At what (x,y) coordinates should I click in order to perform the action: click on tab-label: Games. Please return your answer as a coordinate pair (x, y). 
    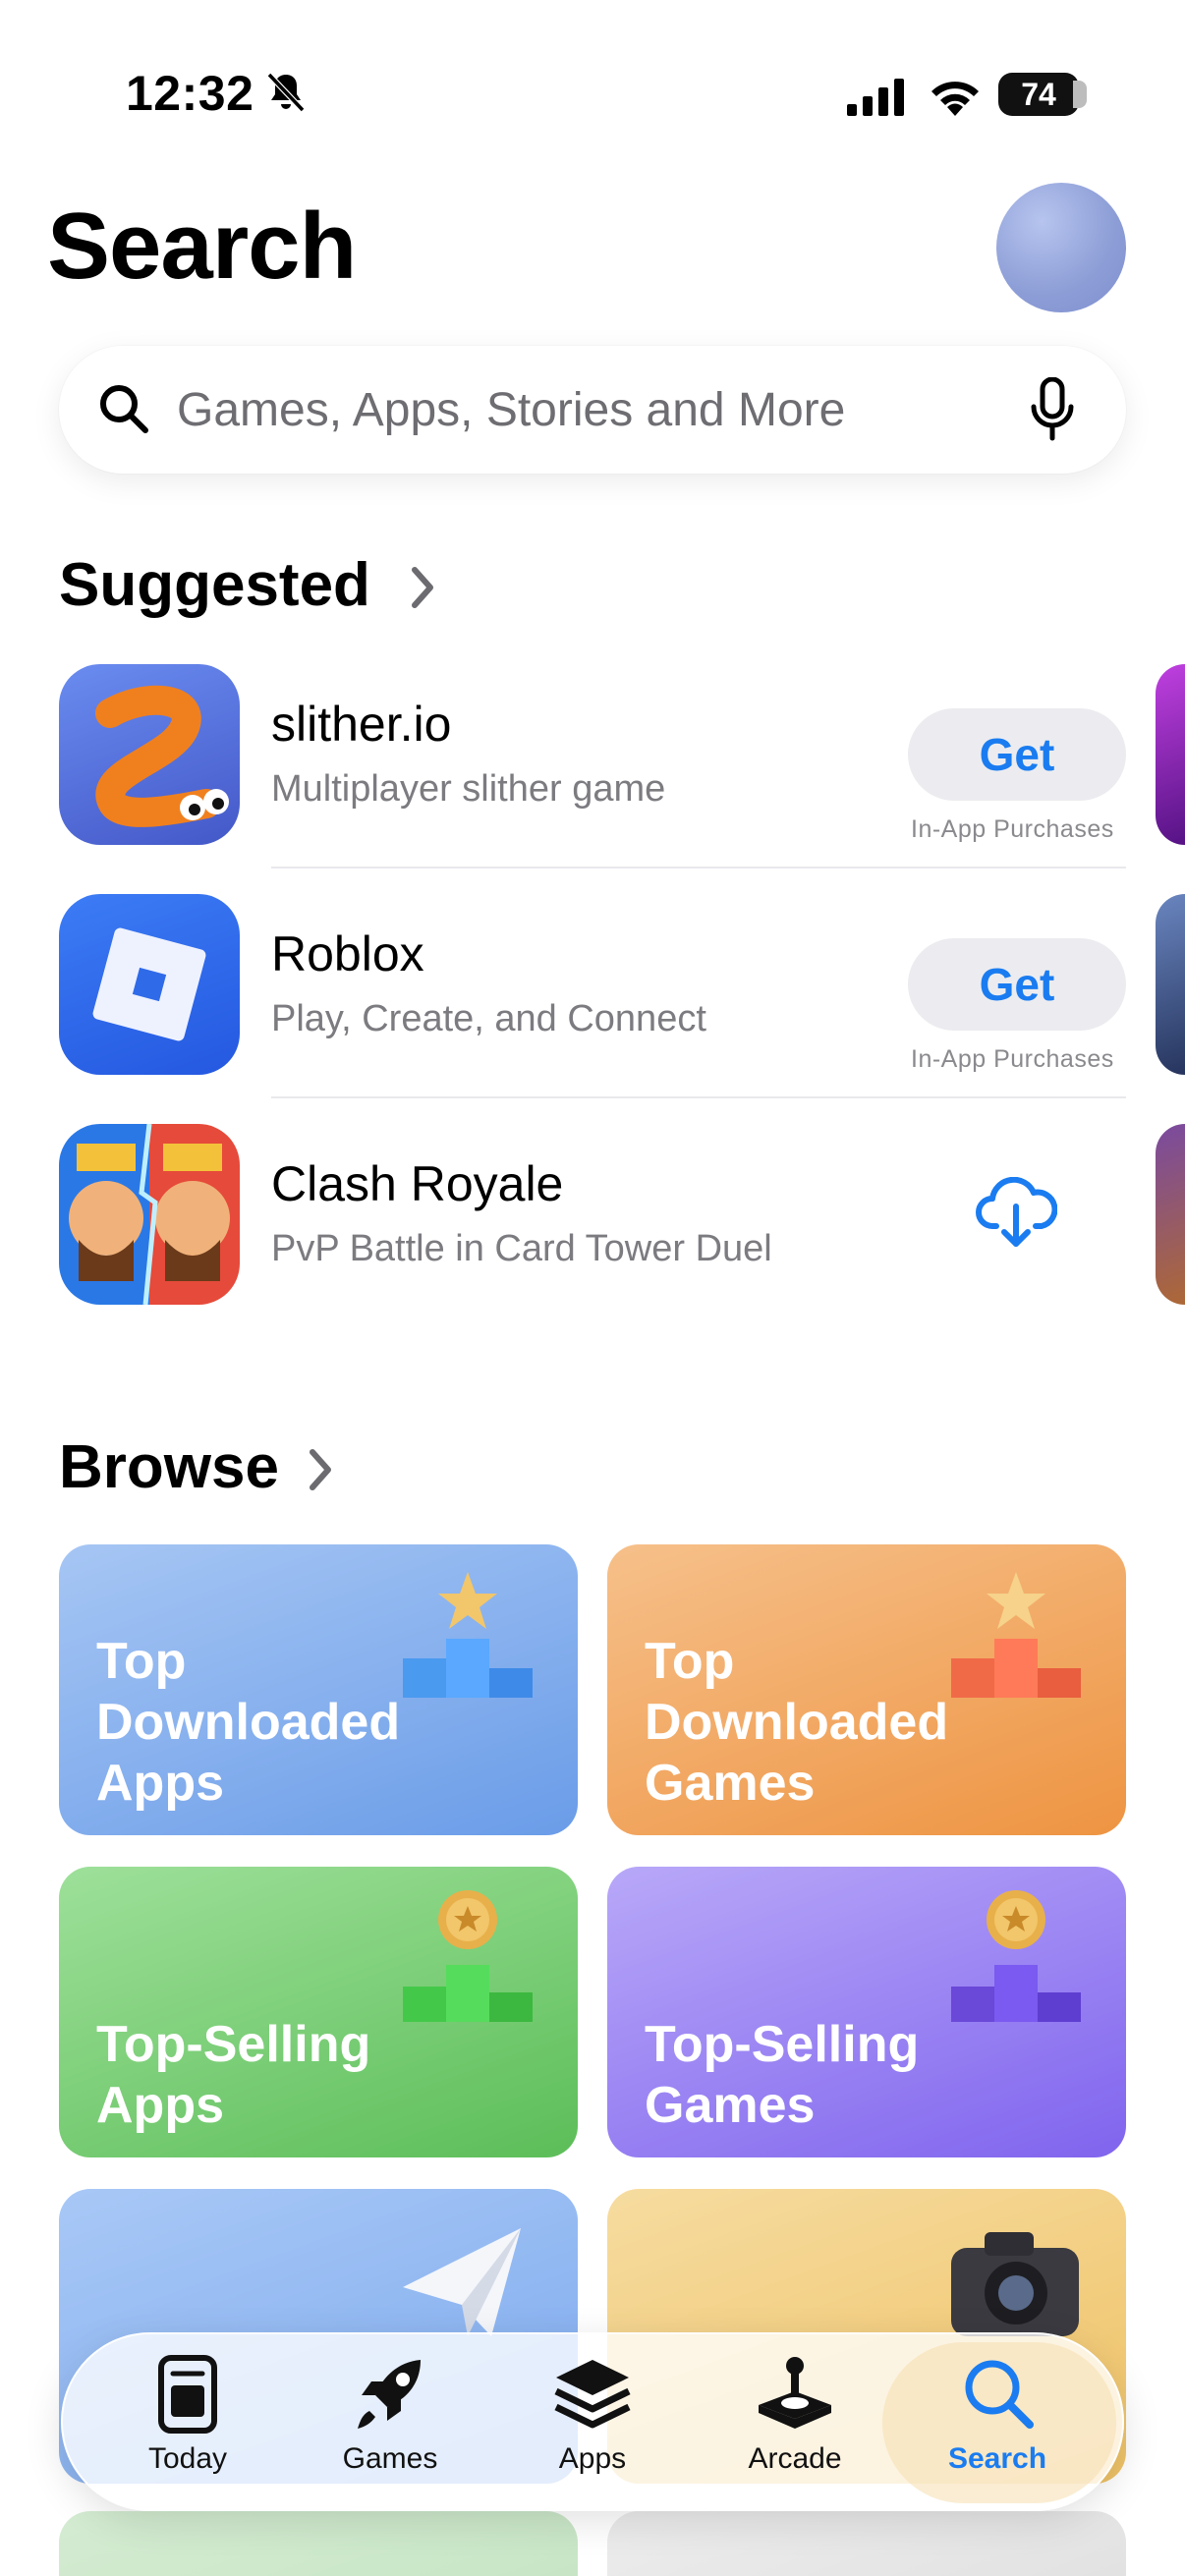
    Looking at the image, I should click on (390, 2458).